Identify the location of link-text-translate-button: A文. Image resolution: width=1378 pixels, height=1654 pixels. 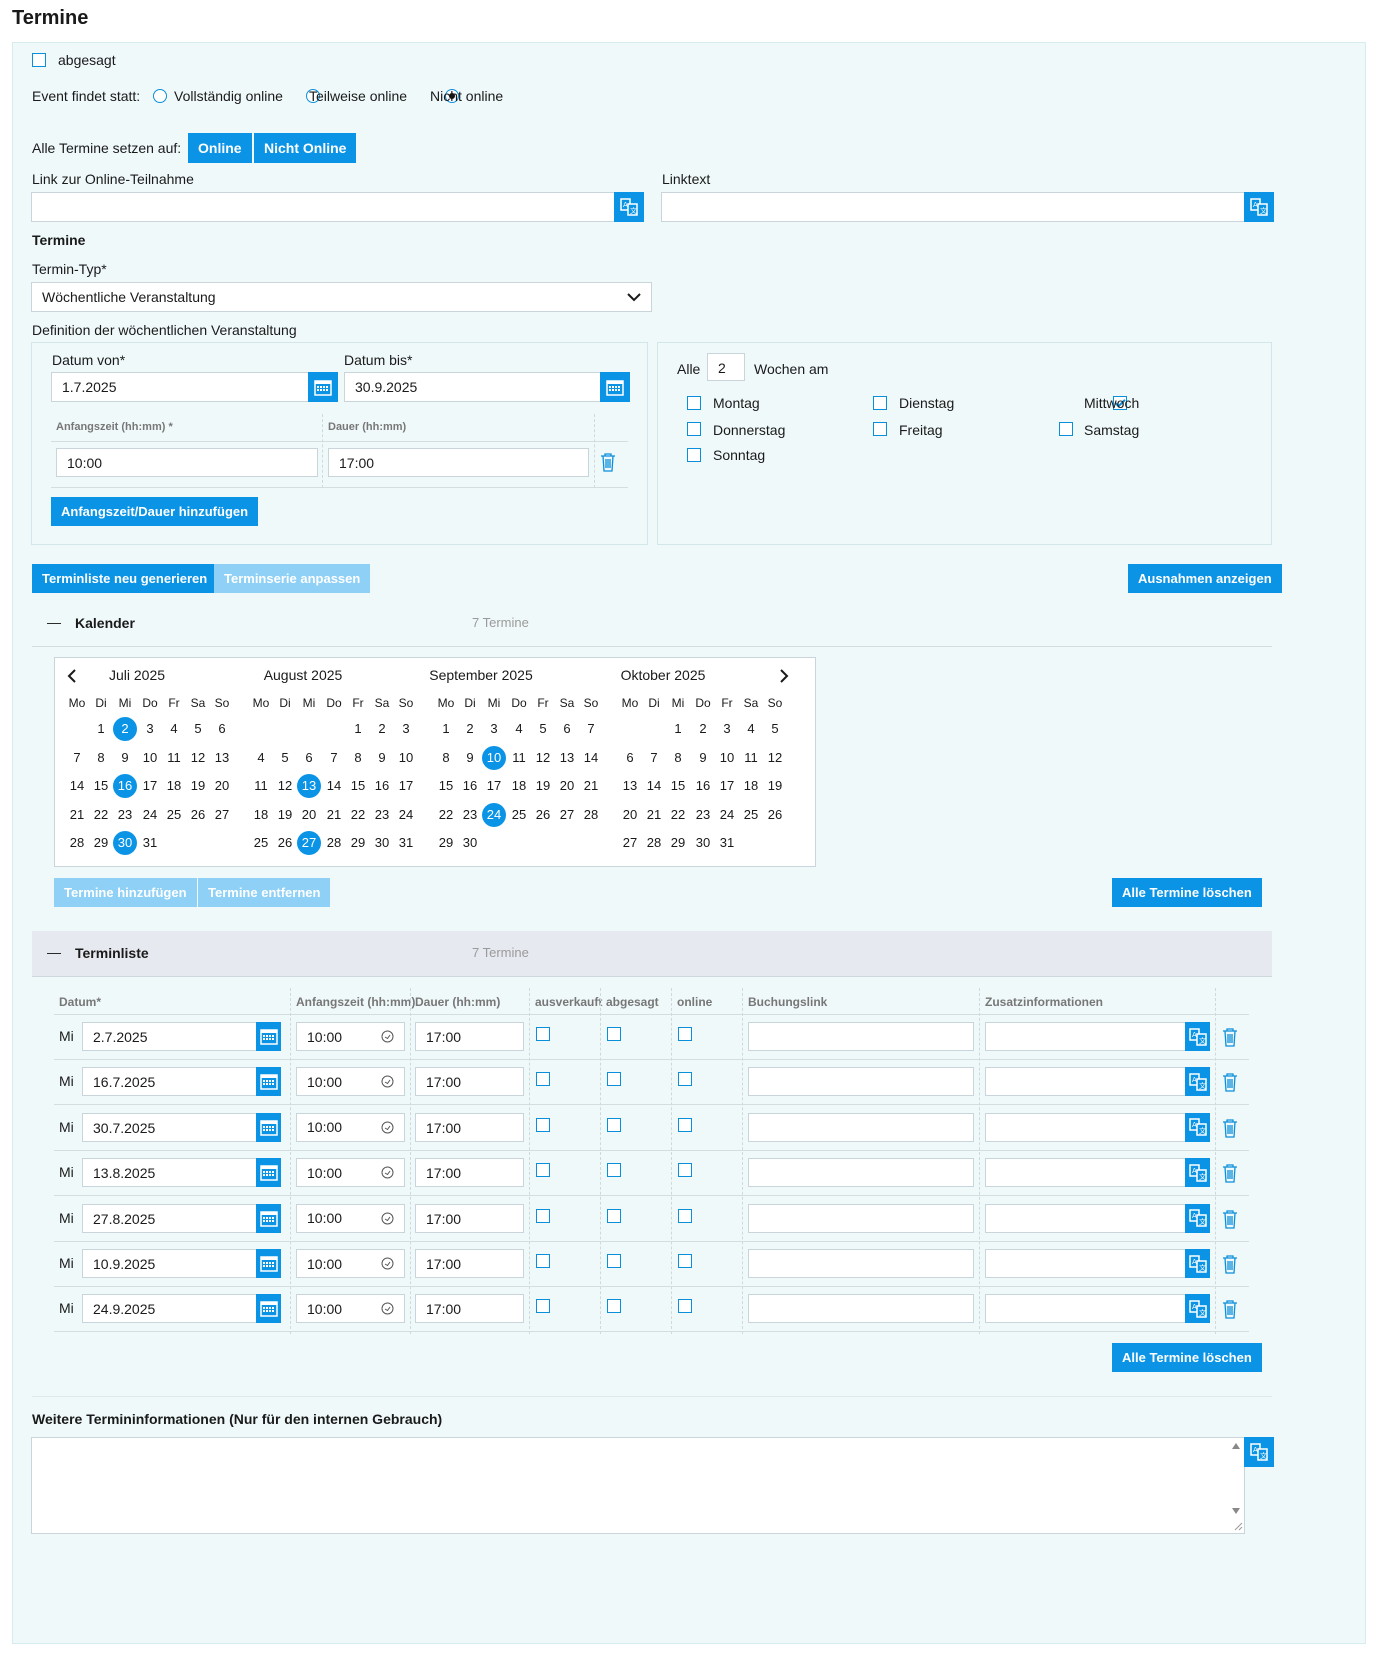
(1259, 207).